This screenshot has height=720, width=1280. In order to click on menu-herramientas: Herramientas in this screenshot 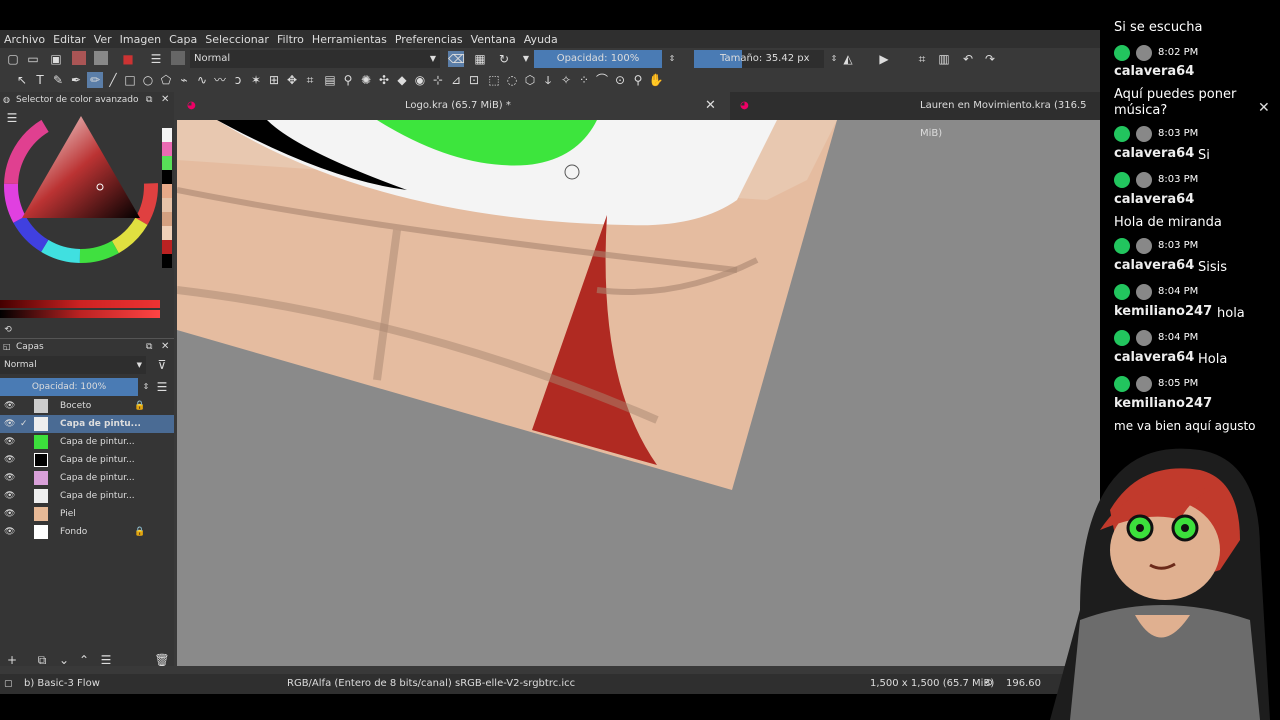, I will do `click(349, 39)`.